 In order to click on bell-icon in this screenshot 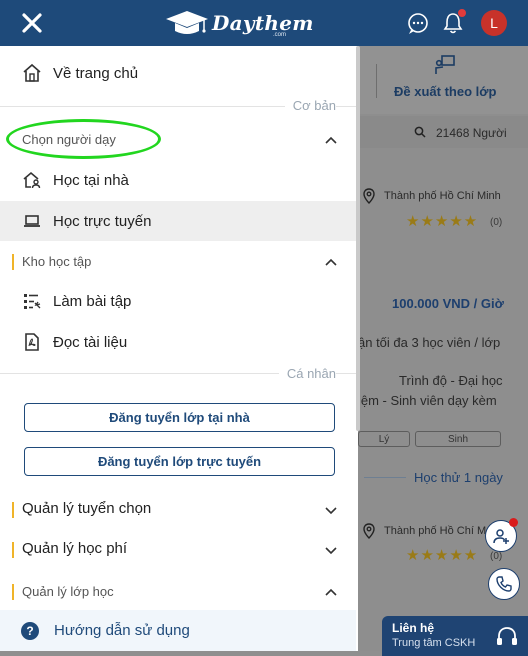, I will do `click(453, 22)`.